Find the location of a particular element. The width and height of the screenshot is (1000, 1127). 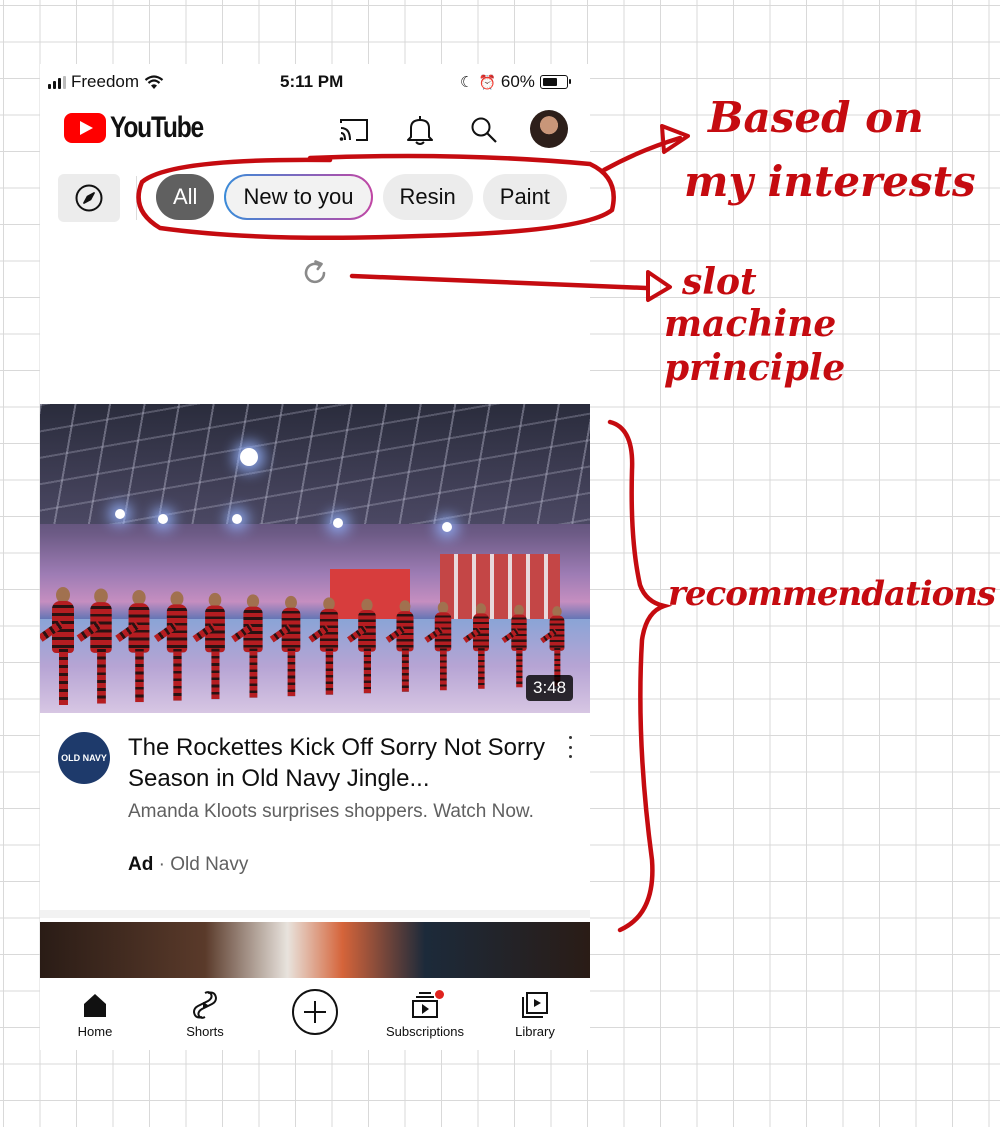

bell-icon is located at coordinates (420, 130).